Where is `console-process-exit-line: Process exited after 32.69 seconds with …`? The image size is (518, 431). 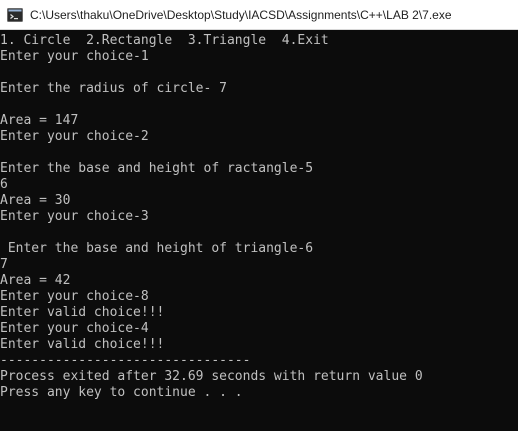
console-process-exit-line: Process exited after 32.69 seconds with … is located at coordinates (211, 376).